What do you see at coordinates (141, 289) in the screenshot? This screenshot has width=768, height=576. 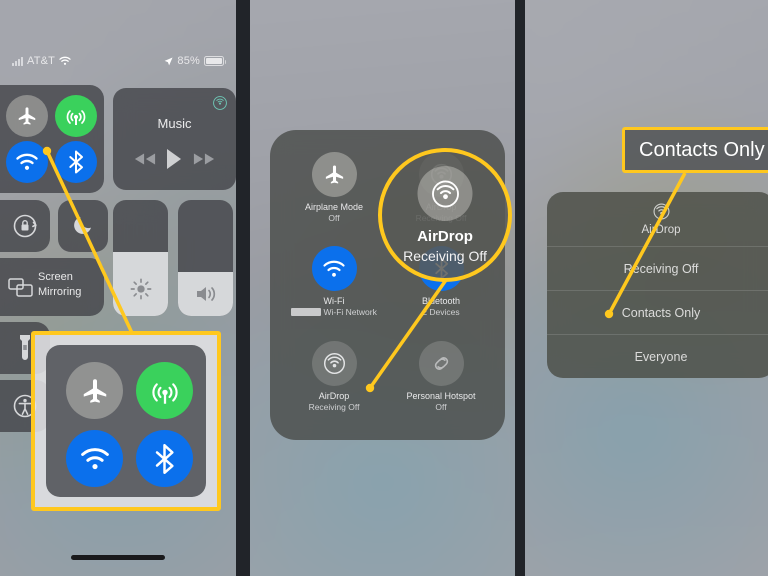 I see `brightness-icon` at bounding box center [141, 289].